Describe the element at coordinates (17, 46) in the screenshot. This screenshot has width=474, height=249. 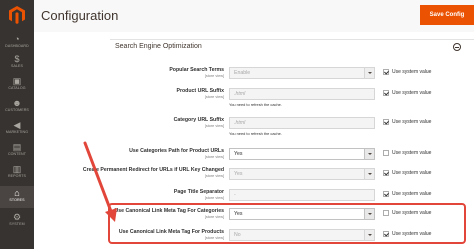
I see `sidebar-item-label: DASHBOARD` at that location.